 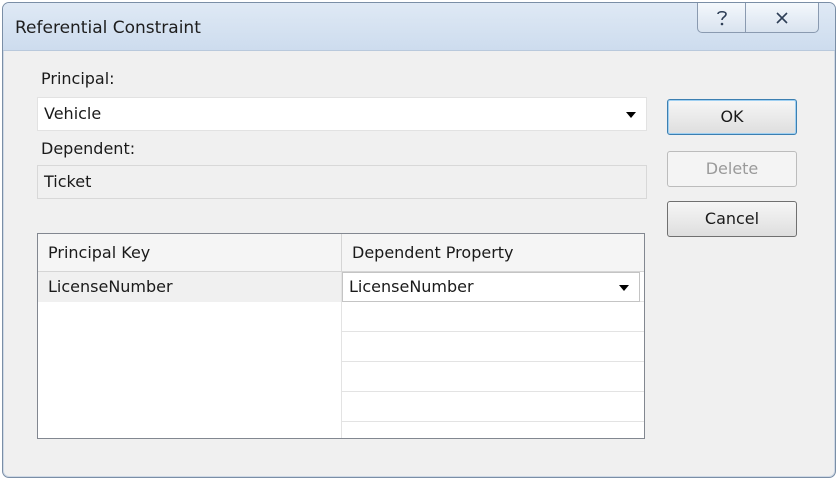 I want to click on help-icon, so click(x=721, y=17).